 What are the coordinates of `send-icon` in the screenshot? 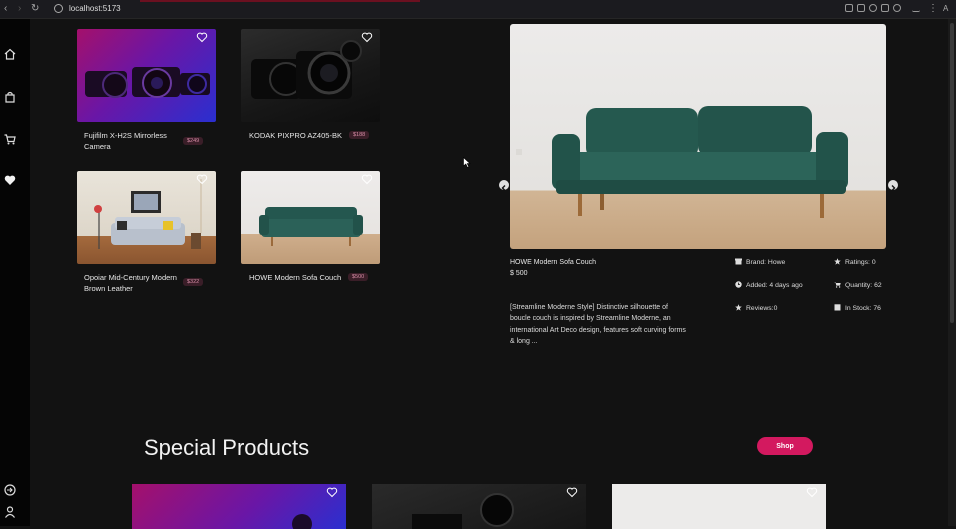 It's located at (885, 8).